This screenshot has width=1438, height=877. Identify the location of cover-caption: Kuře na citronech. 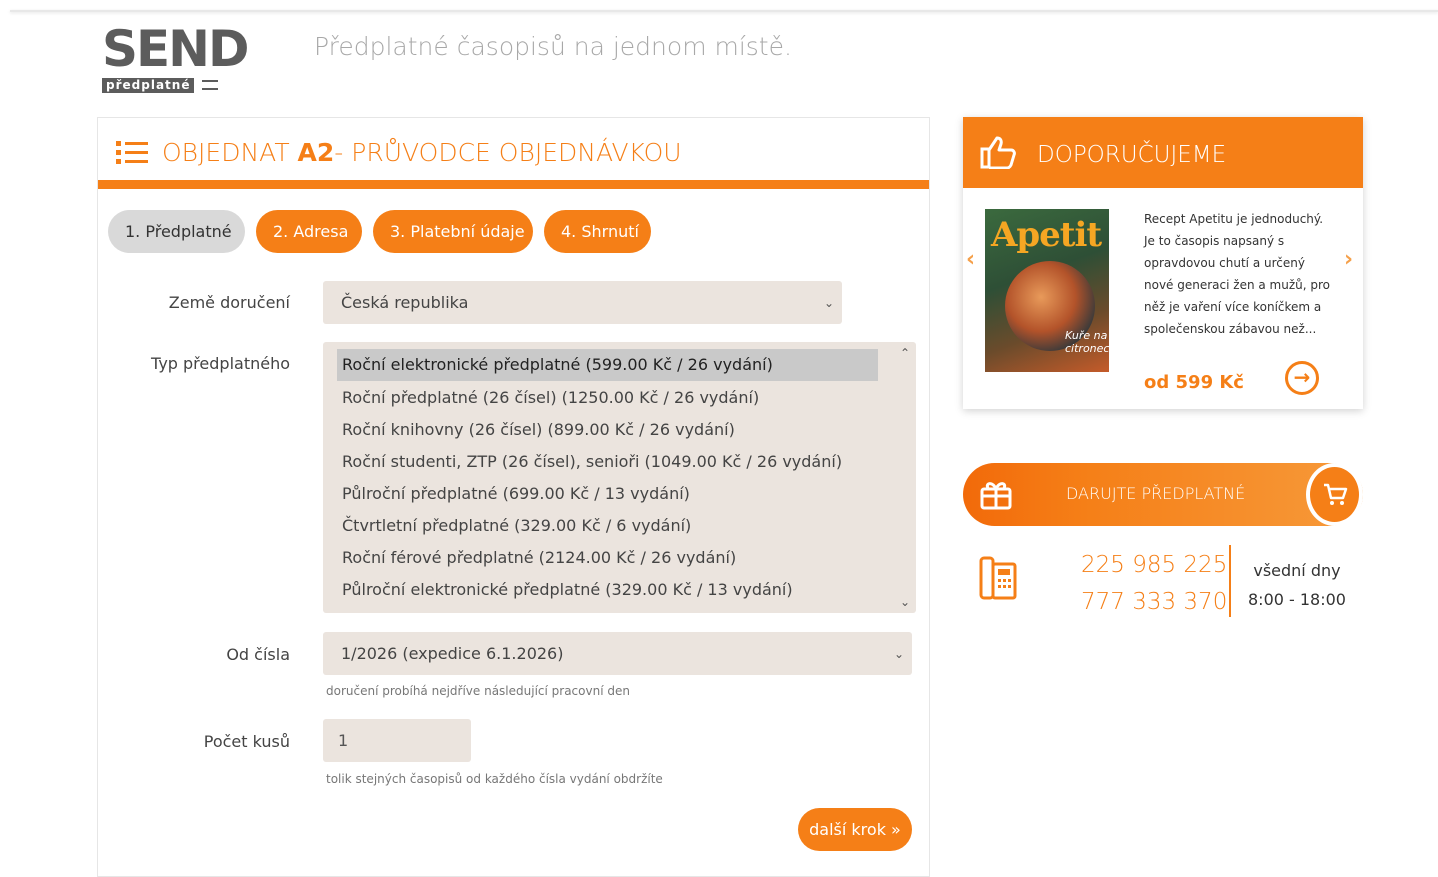
(1087, 342).